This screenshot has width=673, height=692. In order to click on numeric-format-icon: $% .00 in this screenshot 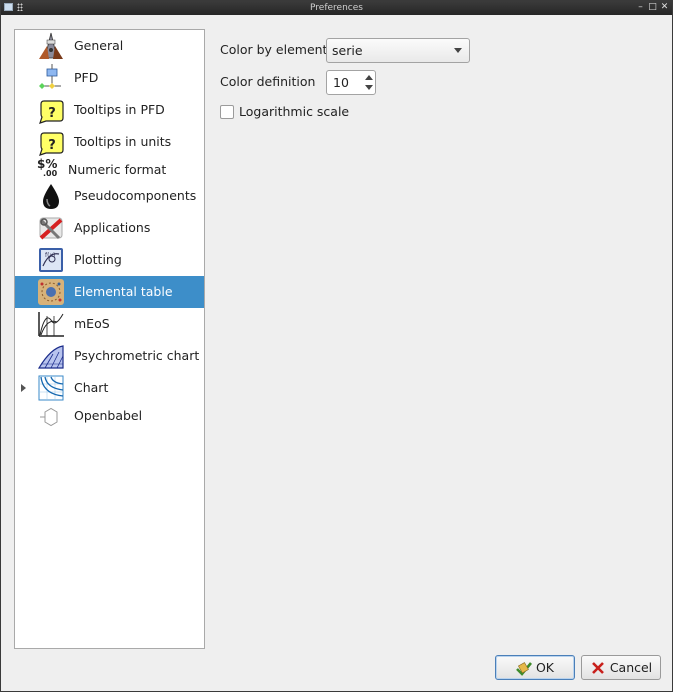, I will do `click(47, 168)`.